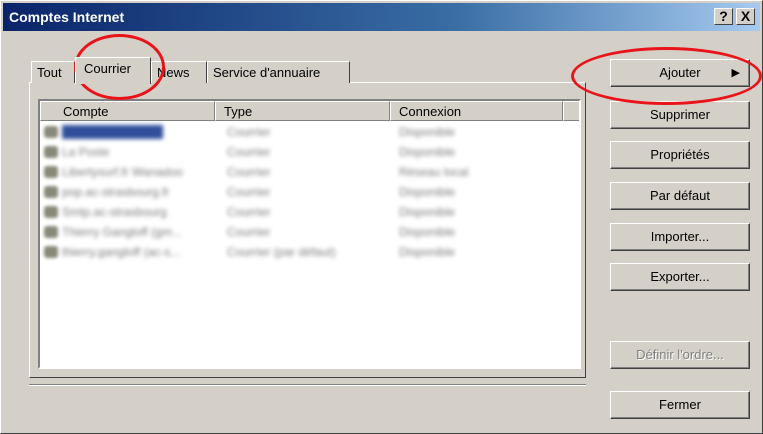 Image resolution: width=763 pixels, height=434 pixels. I want to click on submenu-arrow-icon: ▶, so click(735, 73).